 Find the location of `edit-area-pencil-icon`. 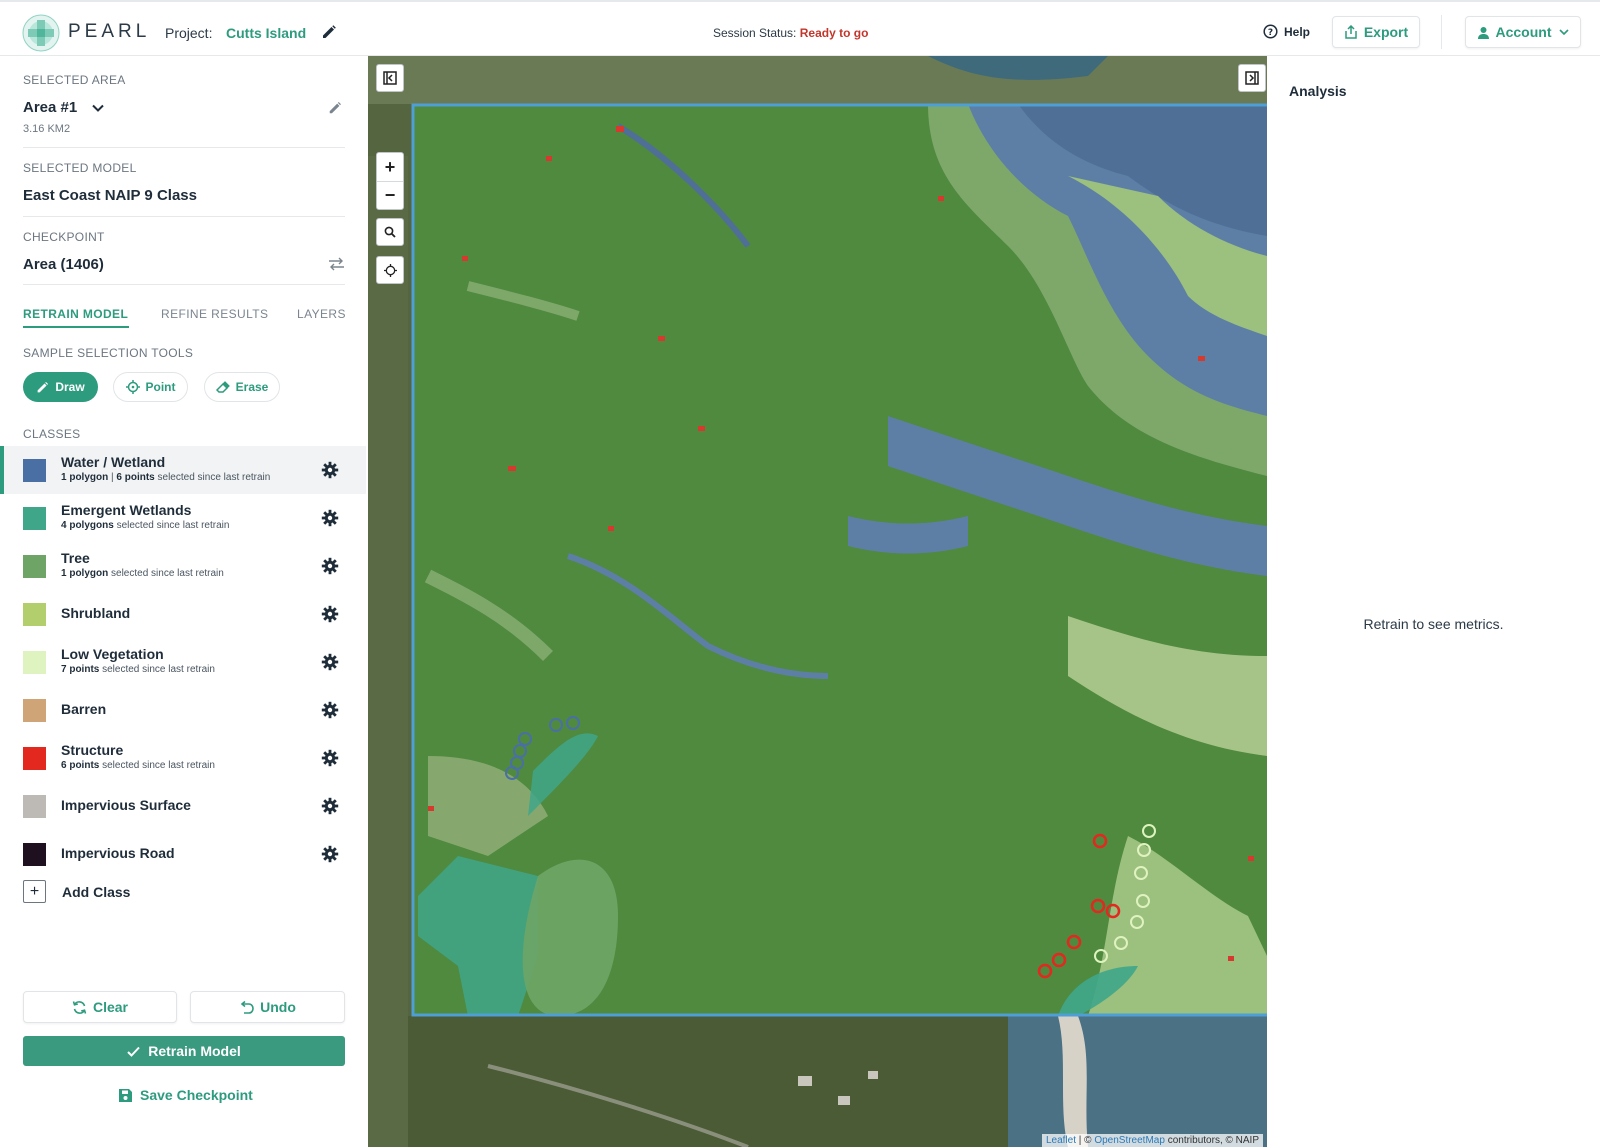

edit-area-pencil-icon is located at coordinates (335, 108).